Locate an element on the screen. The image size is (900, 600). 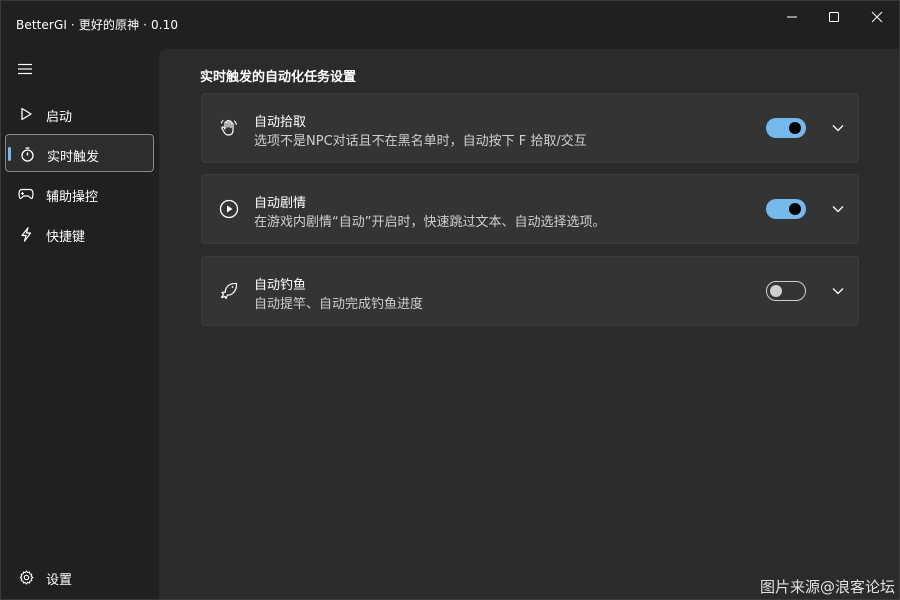
settings-card-auto-fishing: 自动钓鱼 自动提竿、自动完成钓鱼进度 is located at coordinates (530, 291).